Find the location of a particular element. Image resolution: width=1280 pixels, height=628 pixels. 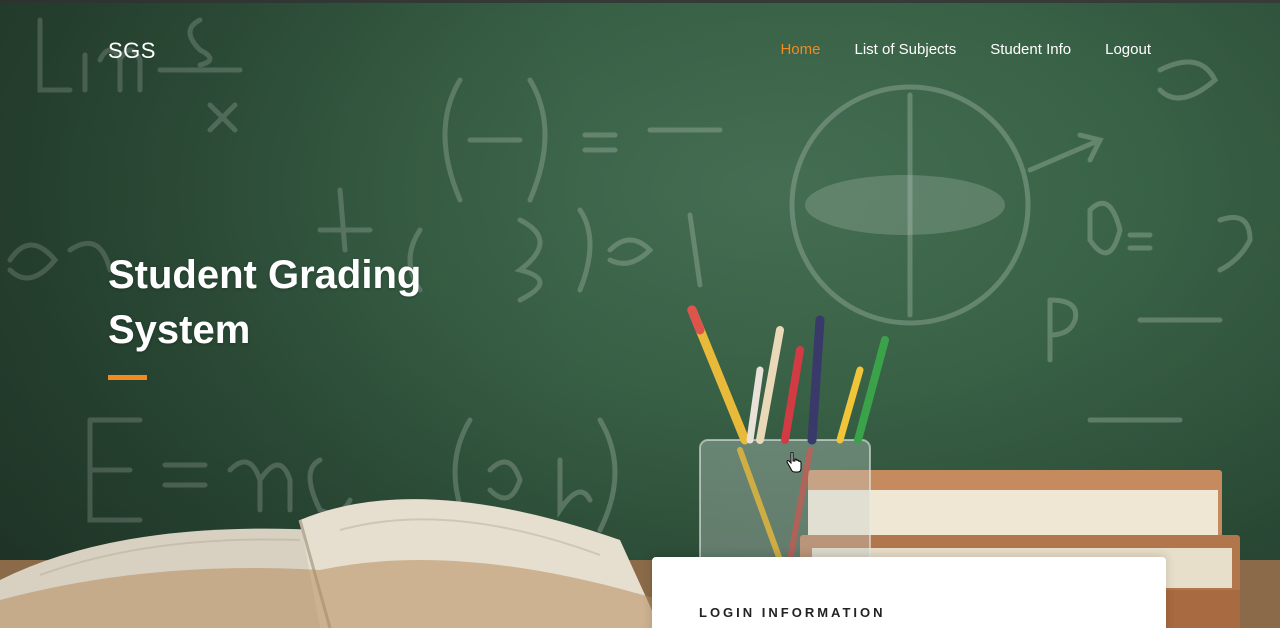

nav-logout: Logout is located at coordinates (1128, 49).